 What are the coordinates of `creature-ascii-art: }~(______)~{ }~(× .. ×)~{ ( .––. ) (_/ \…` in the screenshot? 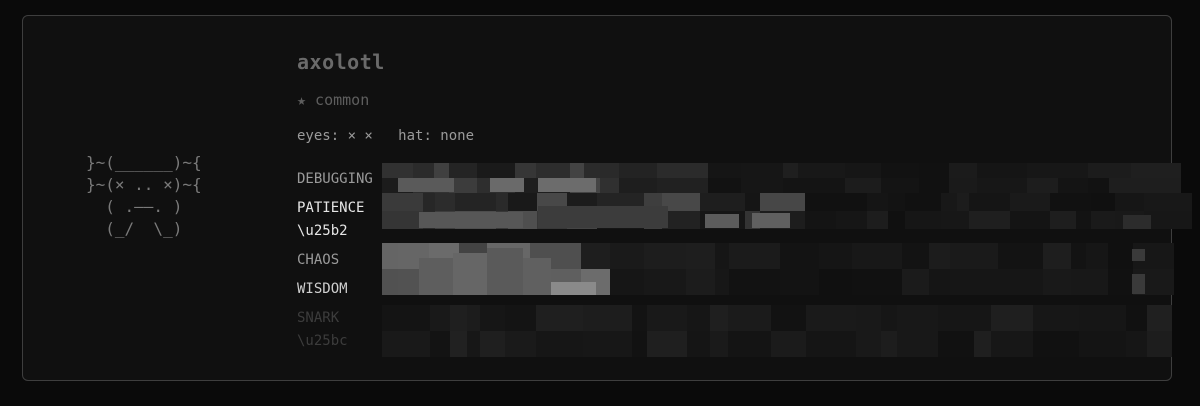 It's located at (144, 195).